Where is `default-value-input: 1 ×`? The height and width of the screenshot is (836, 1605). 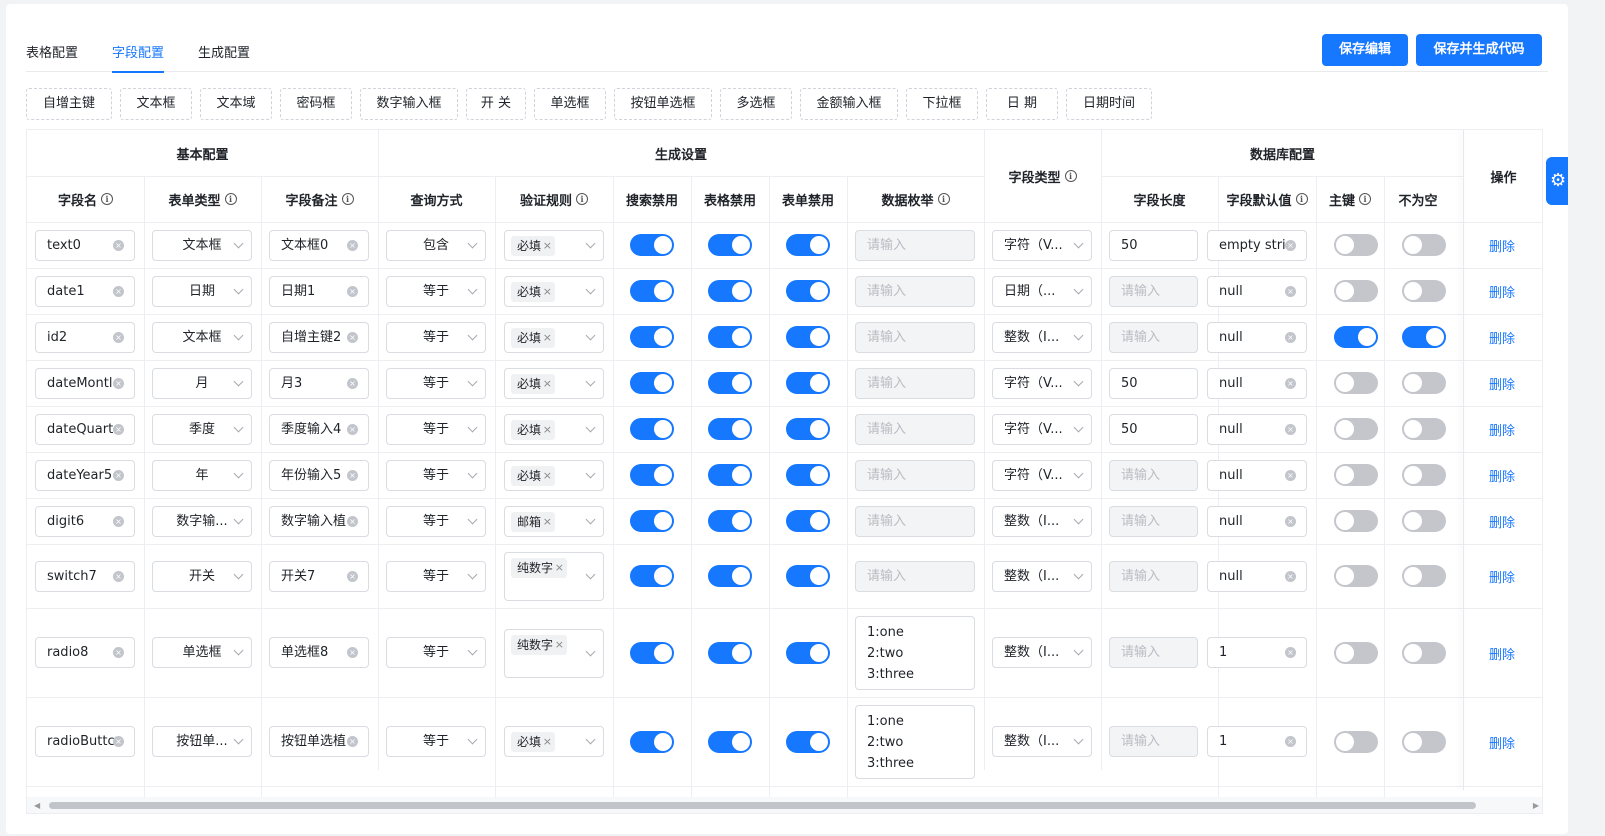
default-value-input: 1 × is located at coordinates (1257, 741).